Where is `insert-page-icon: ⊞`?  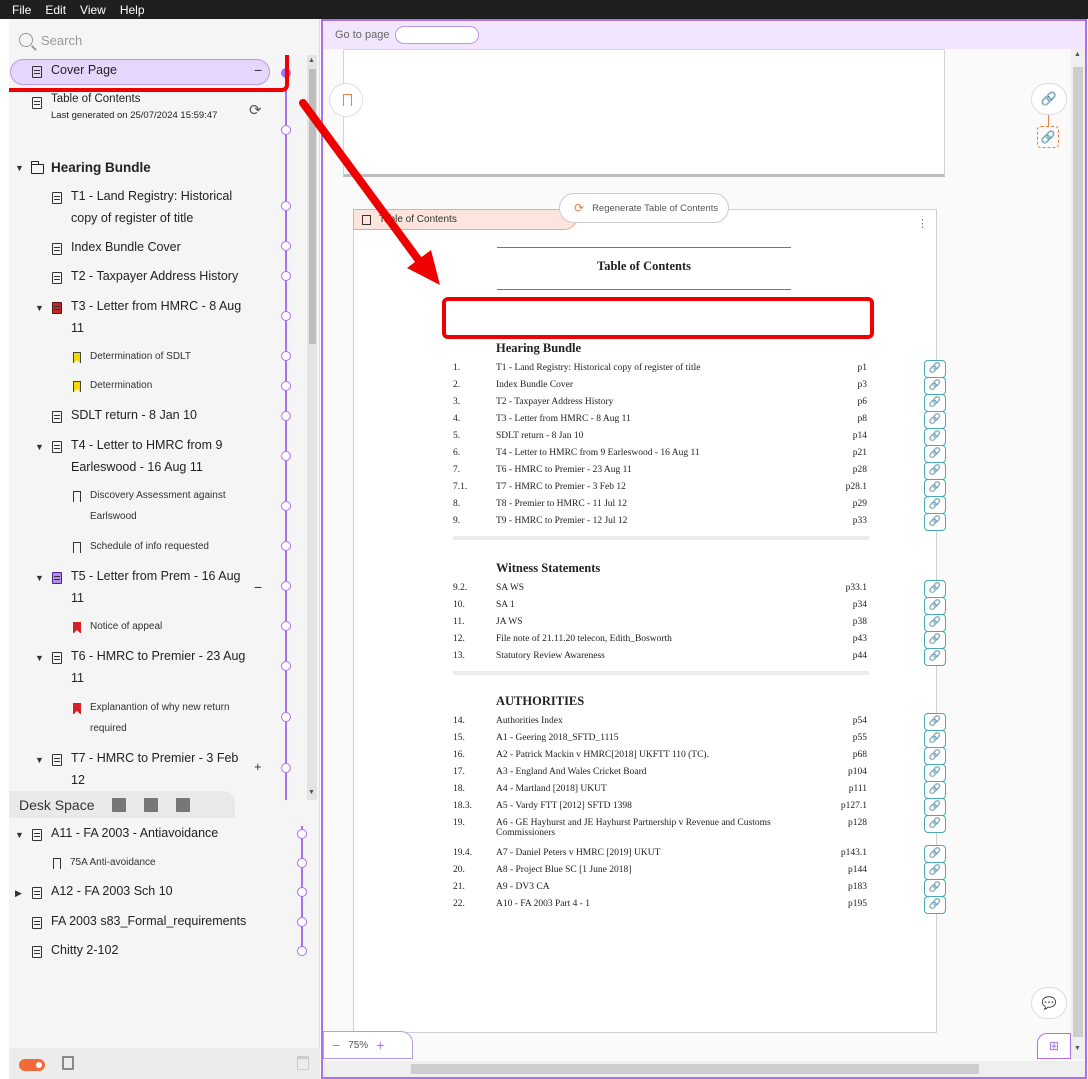
insert-page-icon: ⊞ is located at coordinates (1054, 1046).